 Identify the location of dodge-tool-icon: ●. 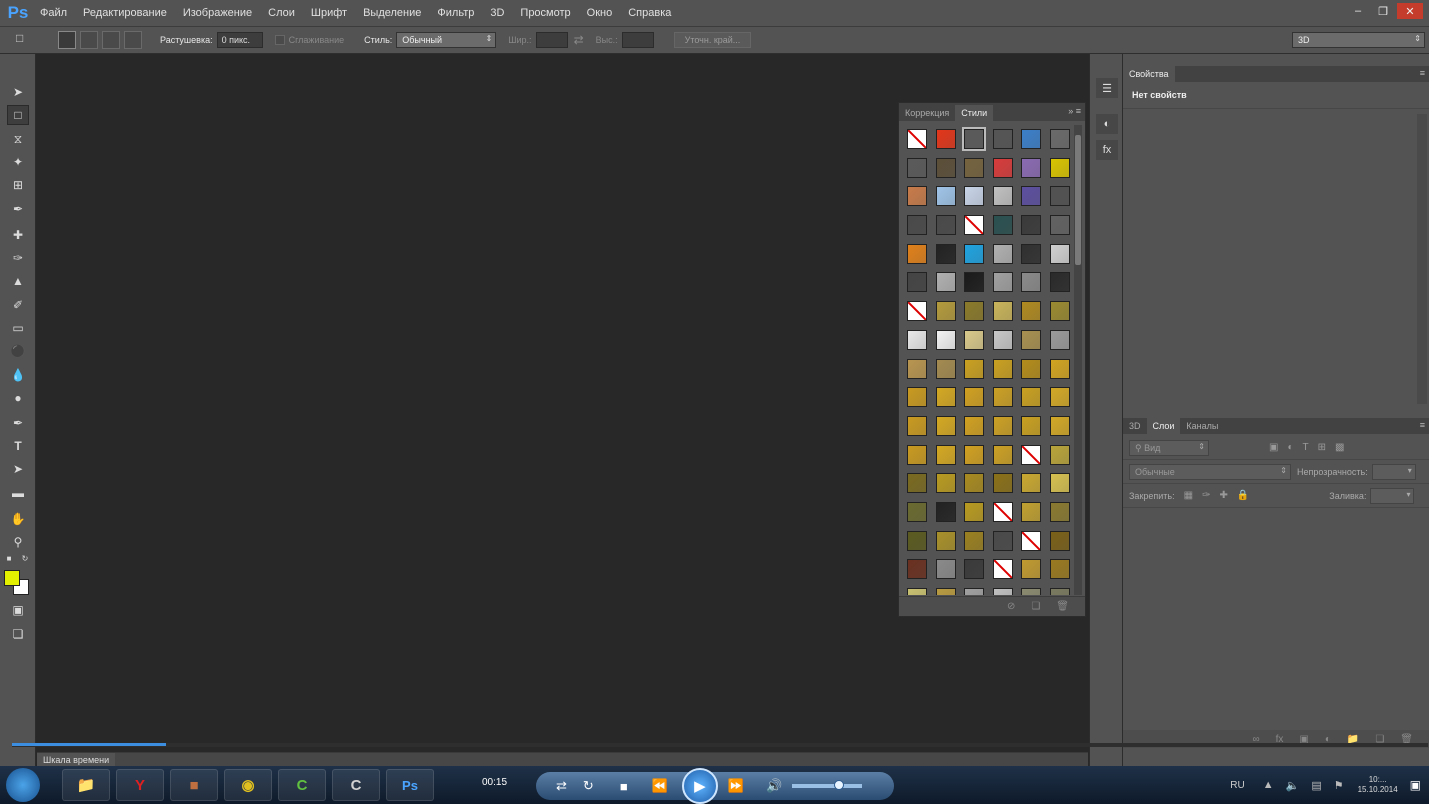
(18, 398).